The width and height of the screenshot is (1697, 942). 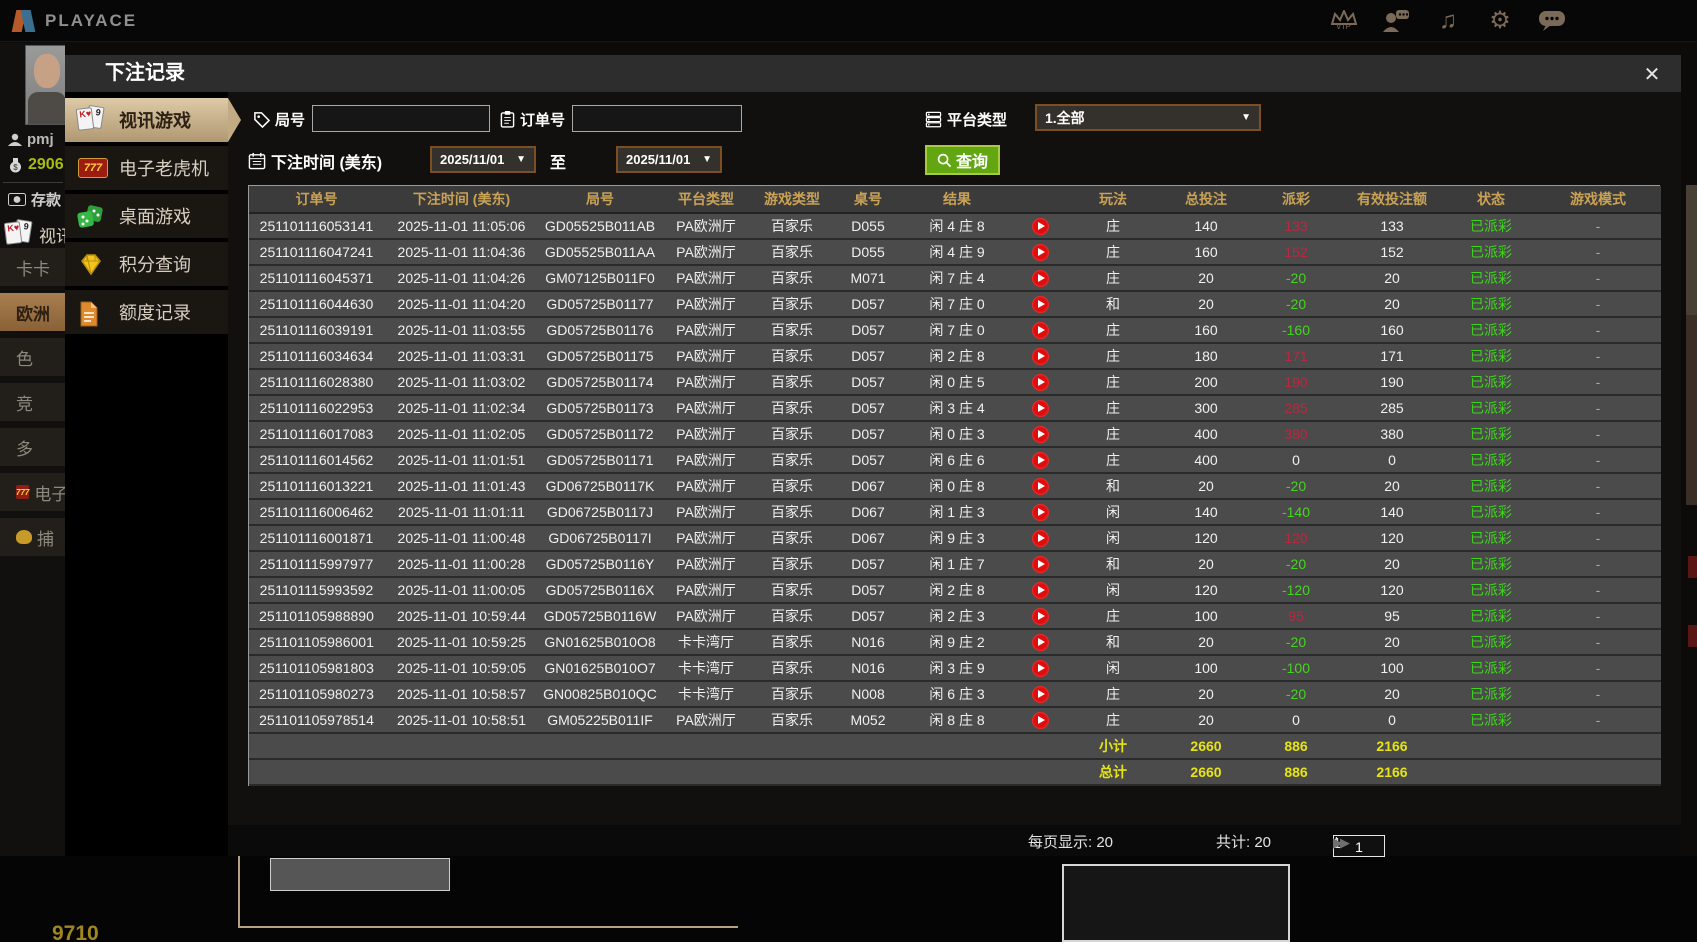 What do you see at coordinates (1113, 512) in the screenshot?
I see `cell-bet-type: 闲` at bounding box center [1113, 512].